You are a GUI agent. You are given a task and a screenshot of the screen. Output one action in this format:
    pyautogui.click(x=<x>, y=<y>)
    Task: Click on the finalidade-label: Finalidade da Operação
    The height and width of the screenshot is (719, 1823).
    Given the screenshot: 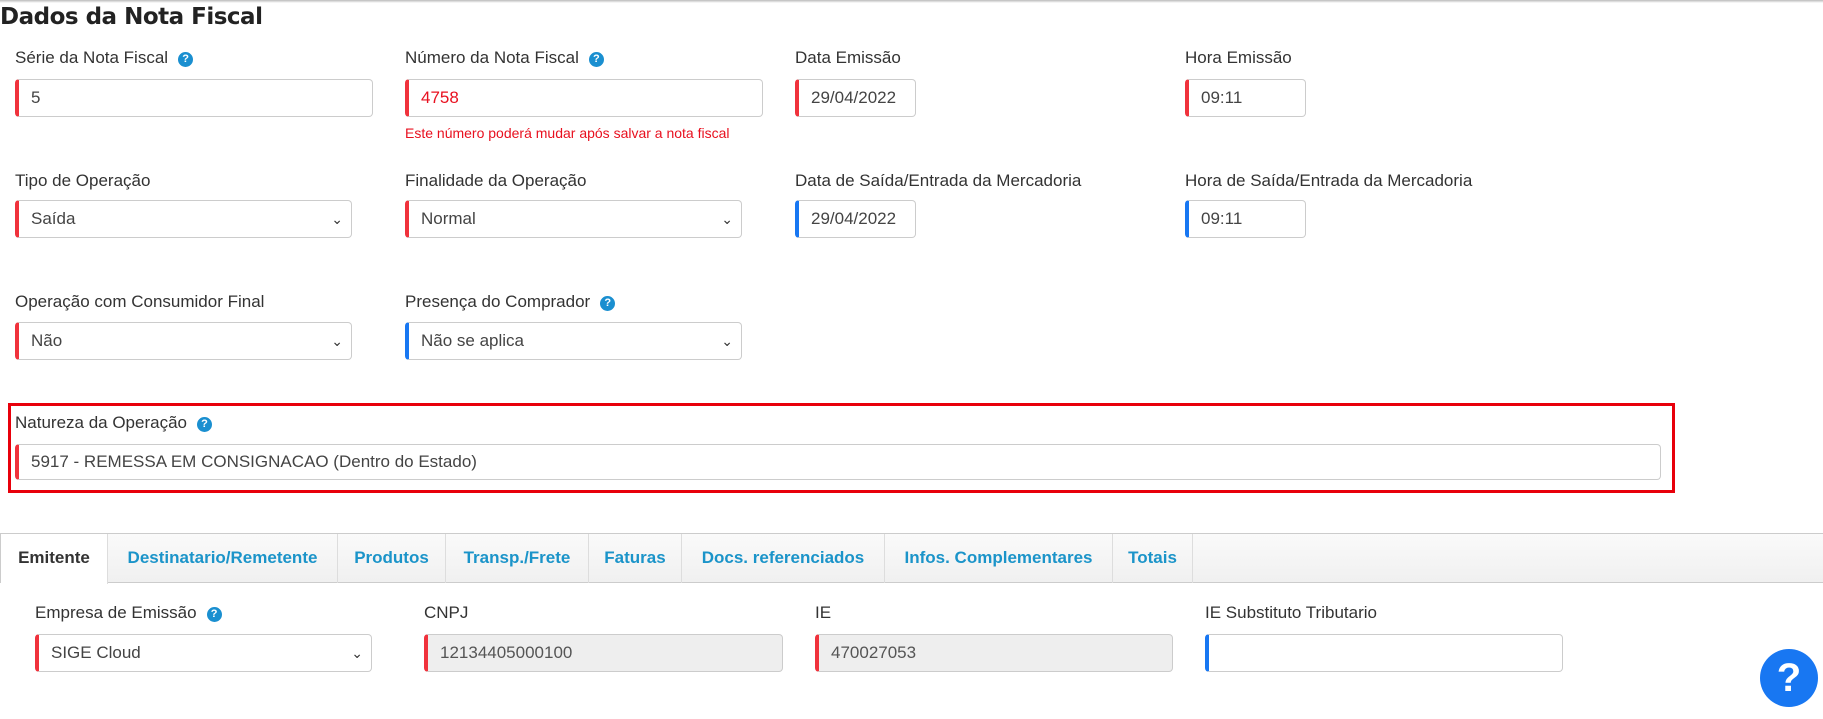 What is the action you would take?
    pyautogui.click(x=496, y=180)
    